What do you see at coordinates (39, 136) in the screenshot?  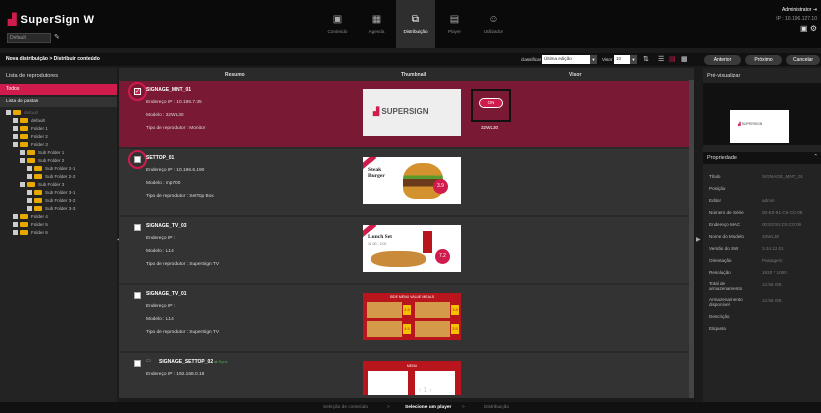 I see `tree-folder-label: Folder 2` at bounding box center [39, 136].